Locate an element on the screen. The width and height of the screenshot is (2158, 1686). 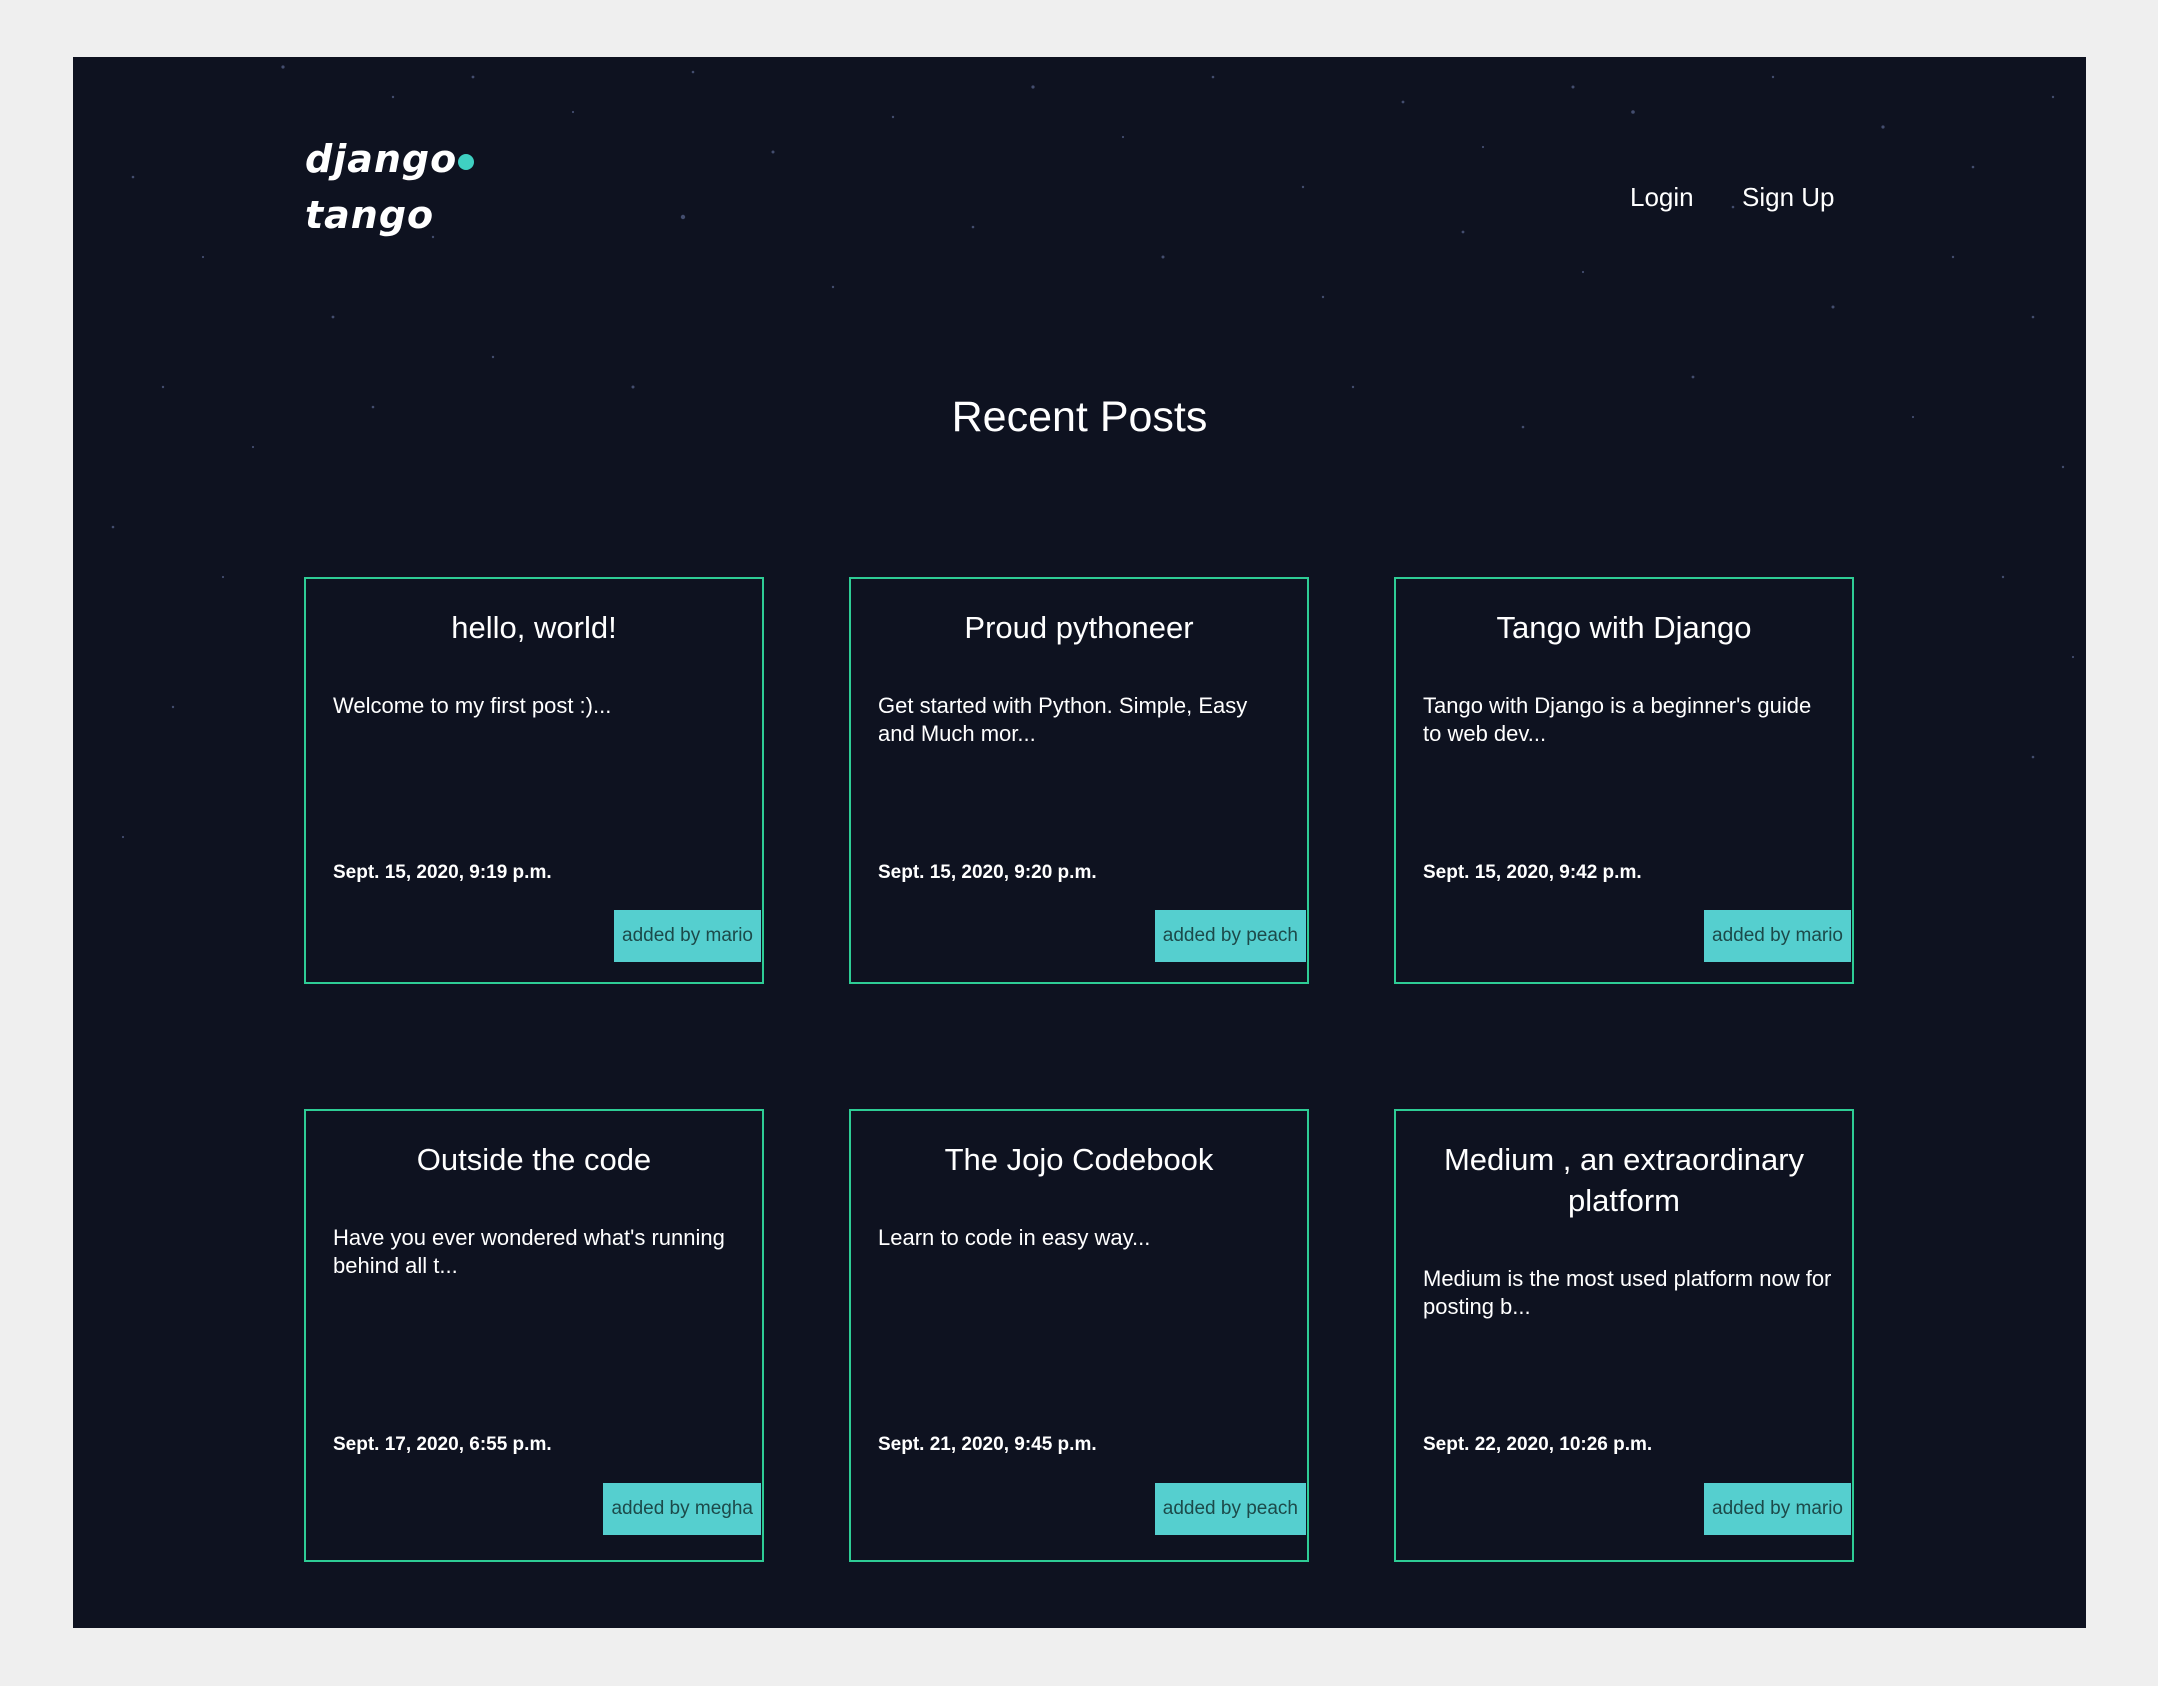
top-nav: Login Sign Up is located at coordinates (1079, 197).